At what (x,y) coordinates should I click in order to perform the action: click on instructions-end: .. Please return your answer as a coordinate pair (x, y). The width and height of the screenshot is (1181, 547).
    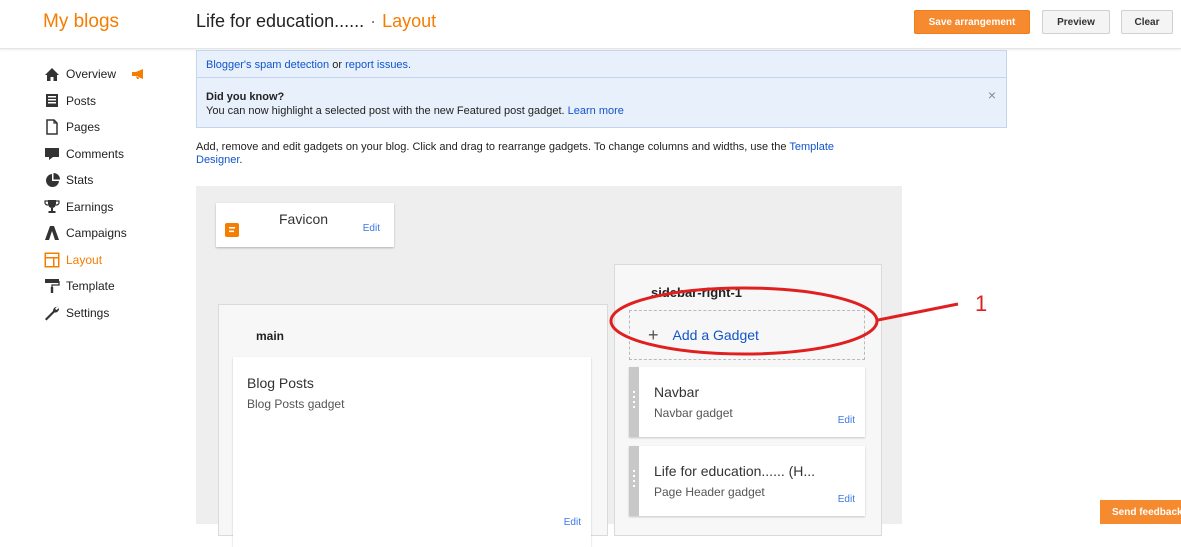
    Looking at the image, I should click on (241, 160).